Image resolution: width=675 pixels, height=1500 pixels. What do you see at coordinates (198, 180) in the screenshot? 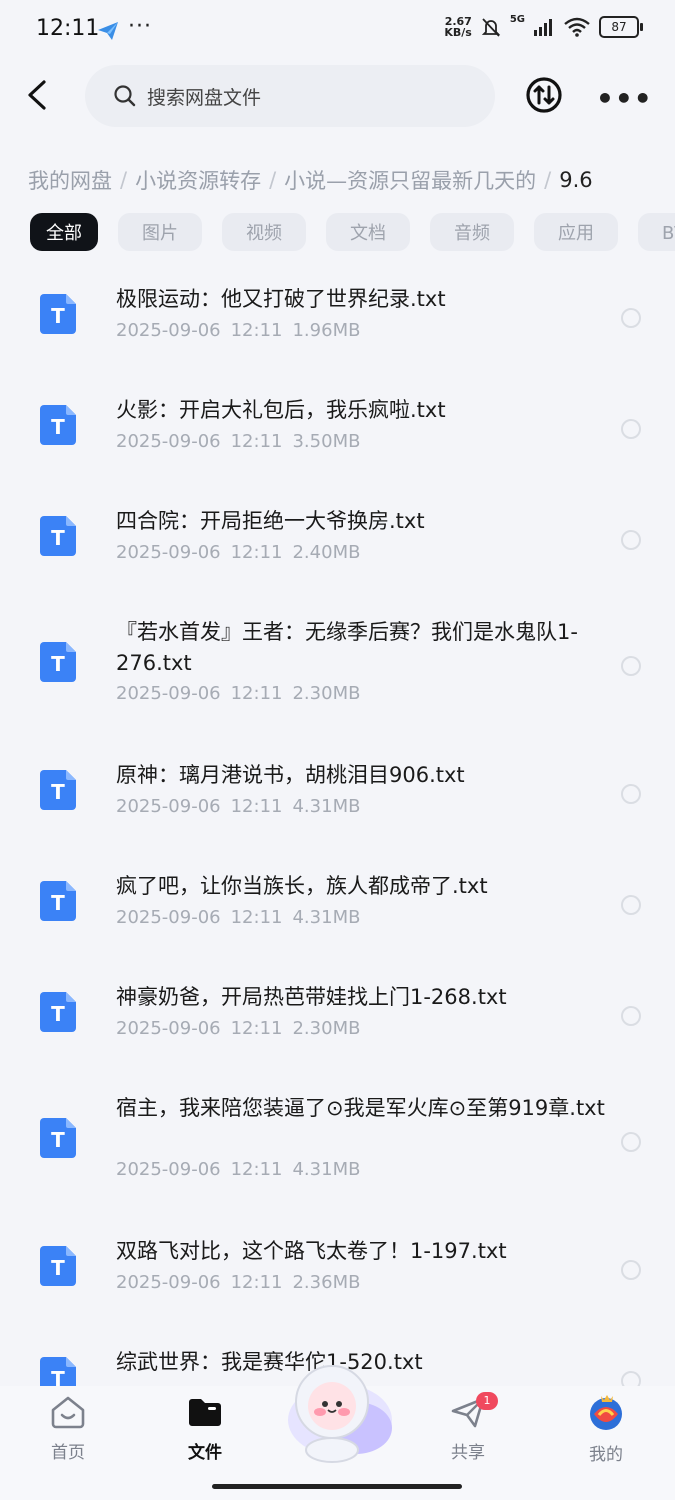
I see `breadcrumb-item: 小说资源转存` at bounding box center [198, 180].